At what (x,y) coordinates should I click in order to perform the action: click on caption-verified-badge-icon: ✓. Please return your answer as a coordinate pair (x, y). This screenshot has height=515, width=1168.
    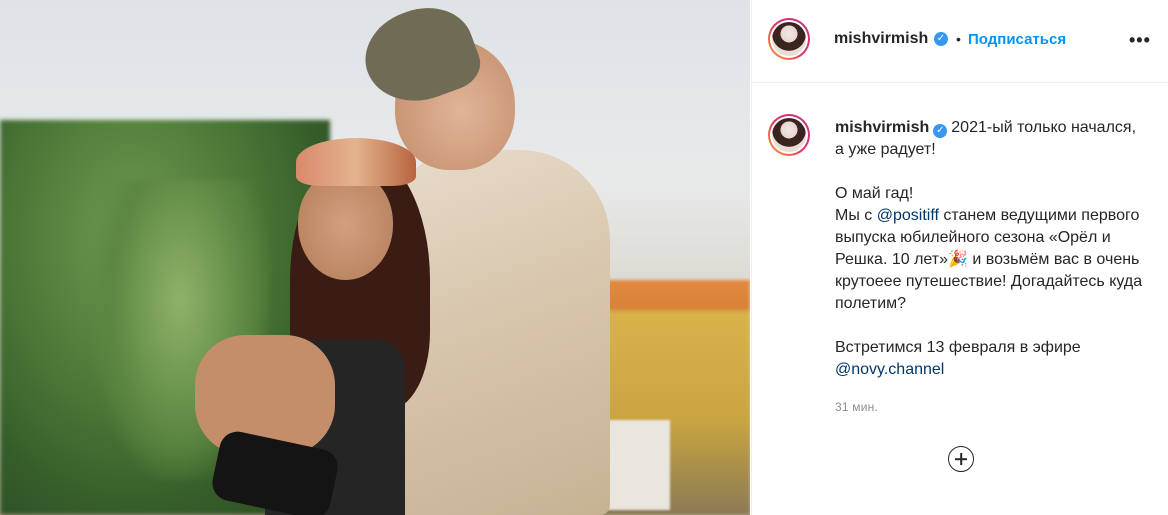
    Looking at the image, I should click on (940, 131).